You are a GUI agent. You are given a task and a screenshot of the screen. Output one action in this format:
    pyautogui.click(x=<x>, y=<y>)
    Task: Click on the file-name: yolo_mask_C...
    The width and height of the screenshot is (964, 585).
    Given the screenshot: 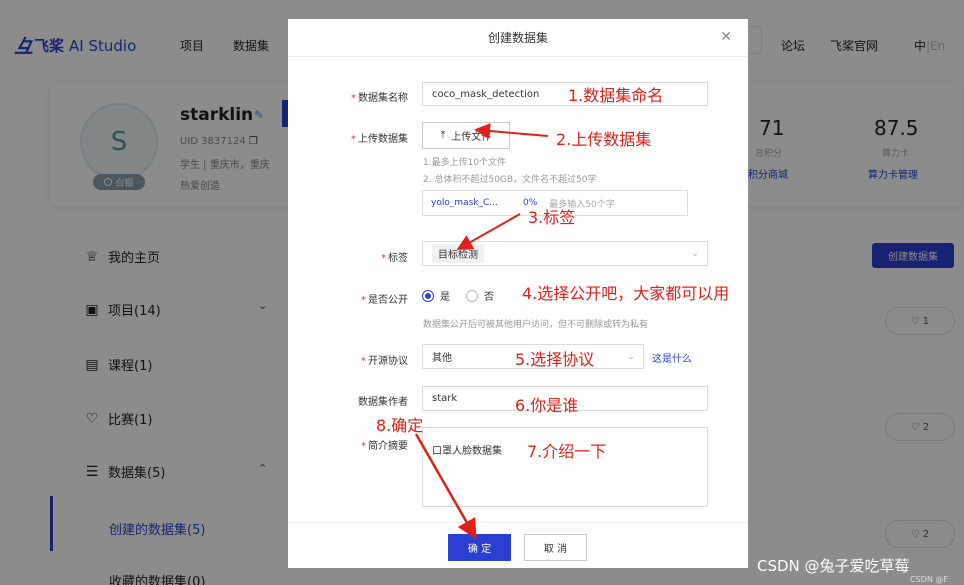 What is the action you would take?
    pyautogui.click(x=464, y=203)
    